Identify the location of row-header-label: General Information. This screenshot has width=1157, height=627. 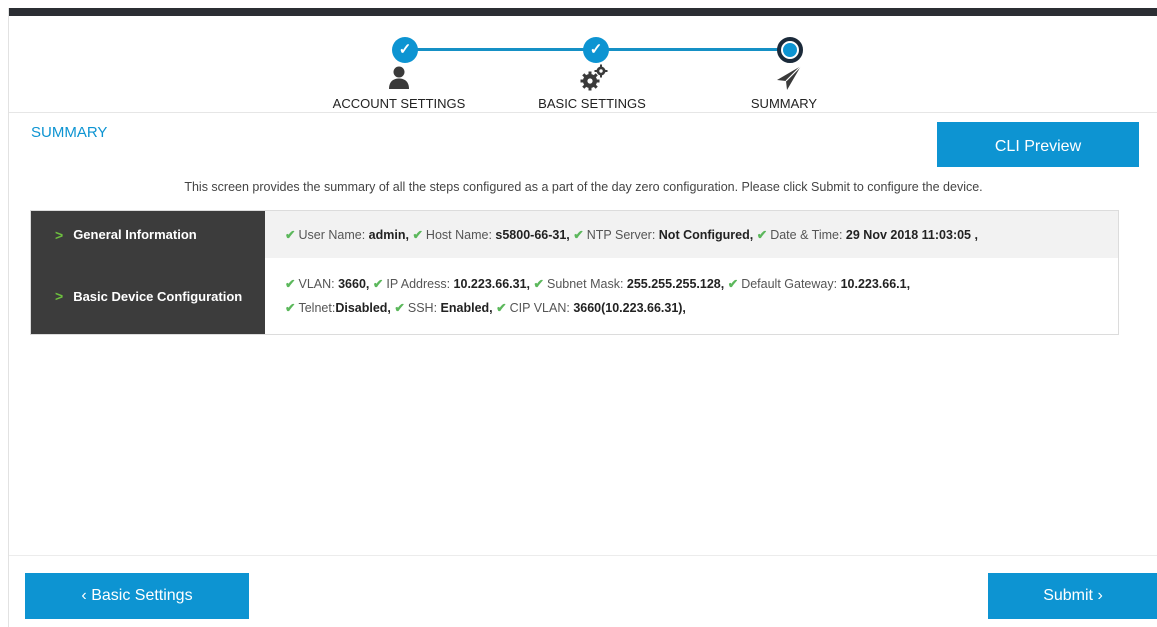
(135, 234).